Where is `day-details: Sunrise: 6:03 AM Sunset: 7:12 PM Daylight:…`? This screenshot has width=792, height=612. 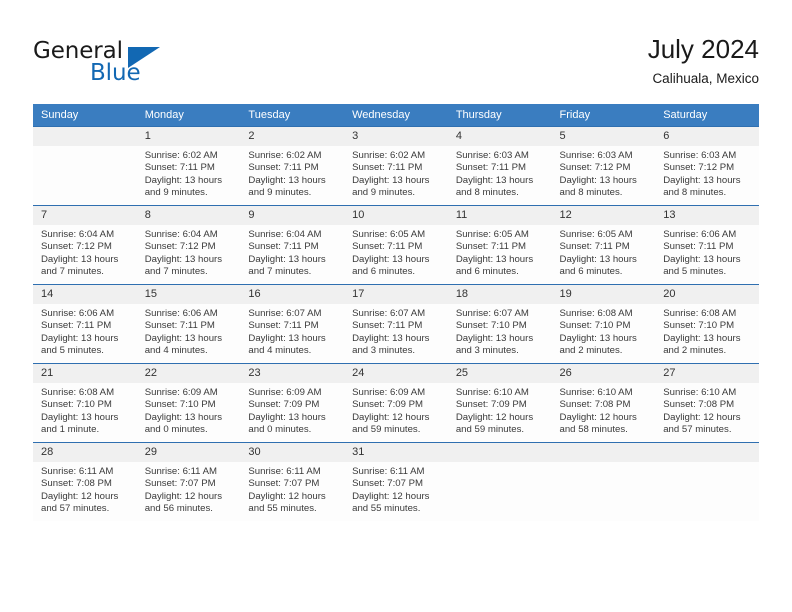
day-details: Sunrise: 6:03 AM Sunset: 7:12 PM Daylight:… is located at coordinates (604, 173).